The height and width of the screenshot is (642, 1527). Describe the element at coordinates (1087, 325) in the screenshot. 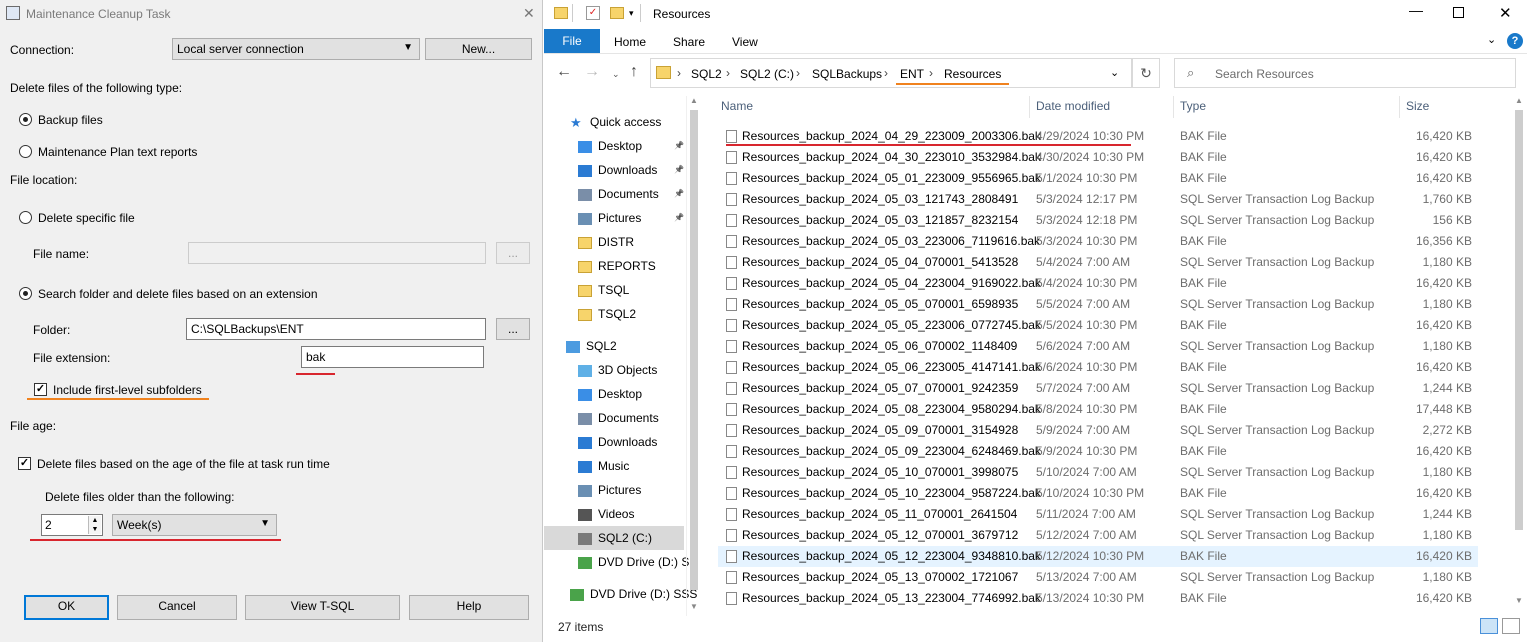

I see `file-date: 5/5/2024 10:30 PM` at that location.